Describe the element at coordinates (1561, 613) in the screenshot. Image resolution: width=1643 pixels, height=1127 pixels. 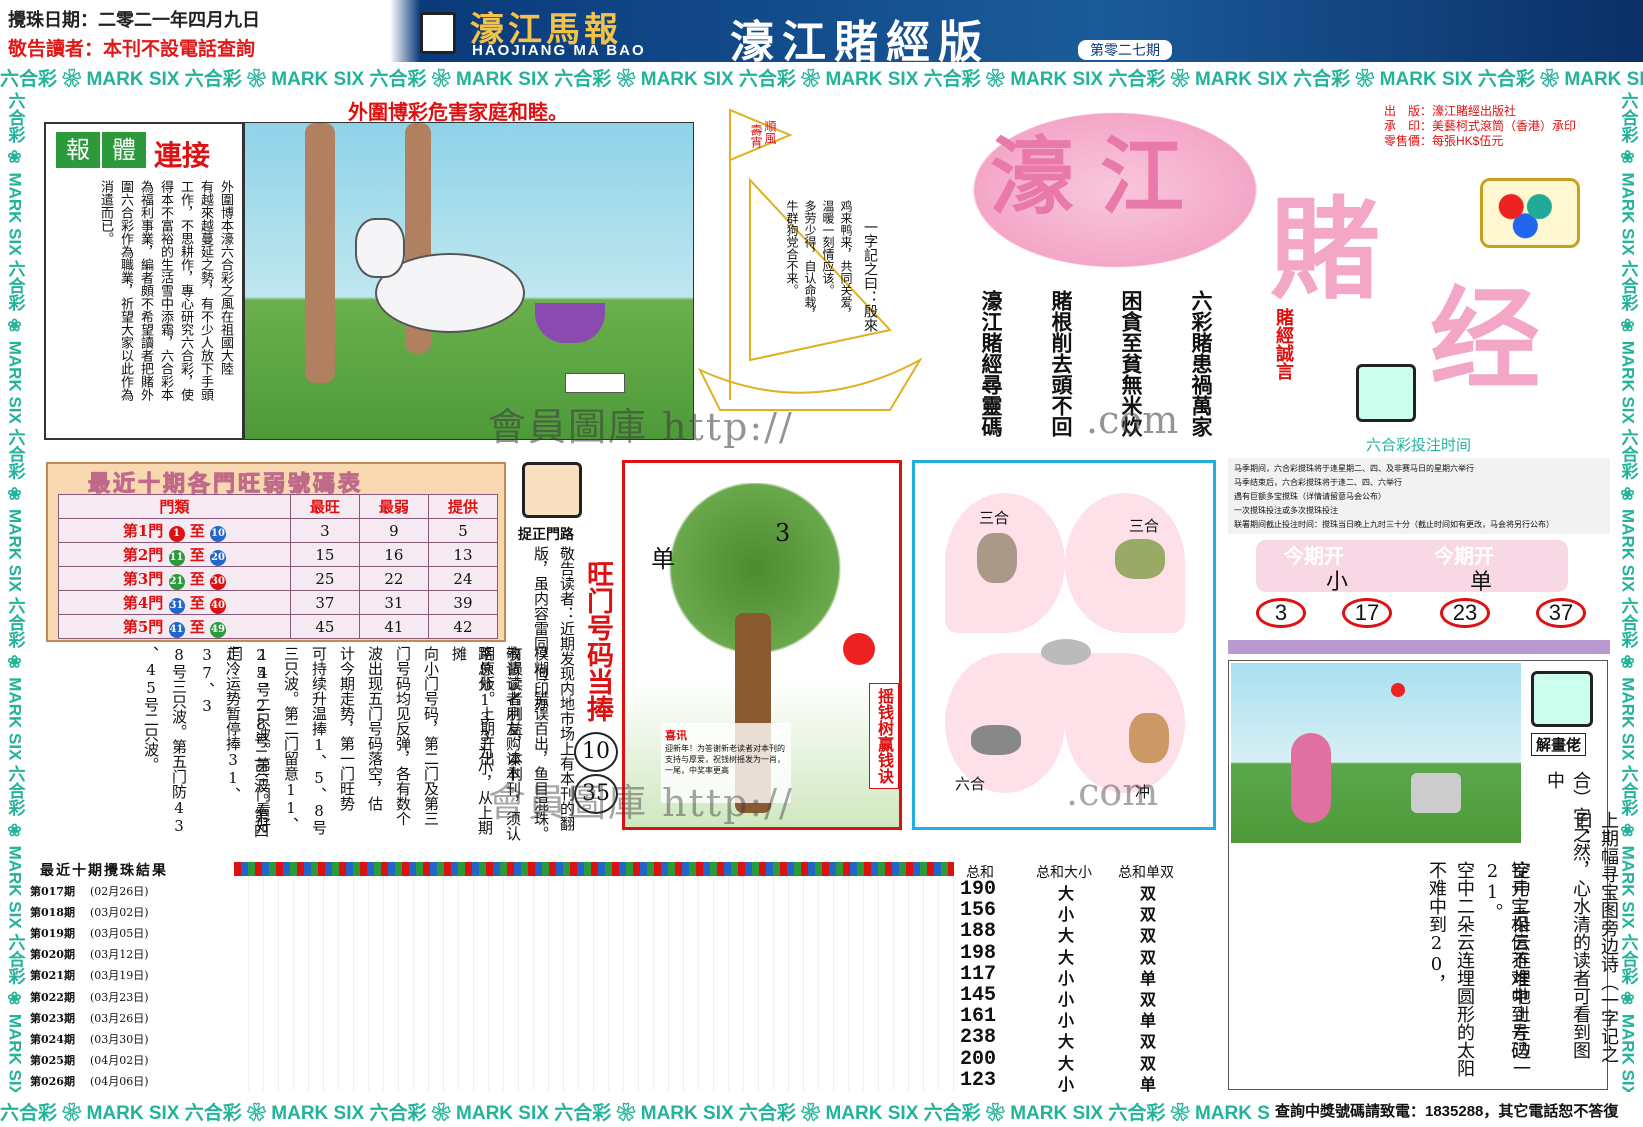
I see `issue-number: 37` at that location.